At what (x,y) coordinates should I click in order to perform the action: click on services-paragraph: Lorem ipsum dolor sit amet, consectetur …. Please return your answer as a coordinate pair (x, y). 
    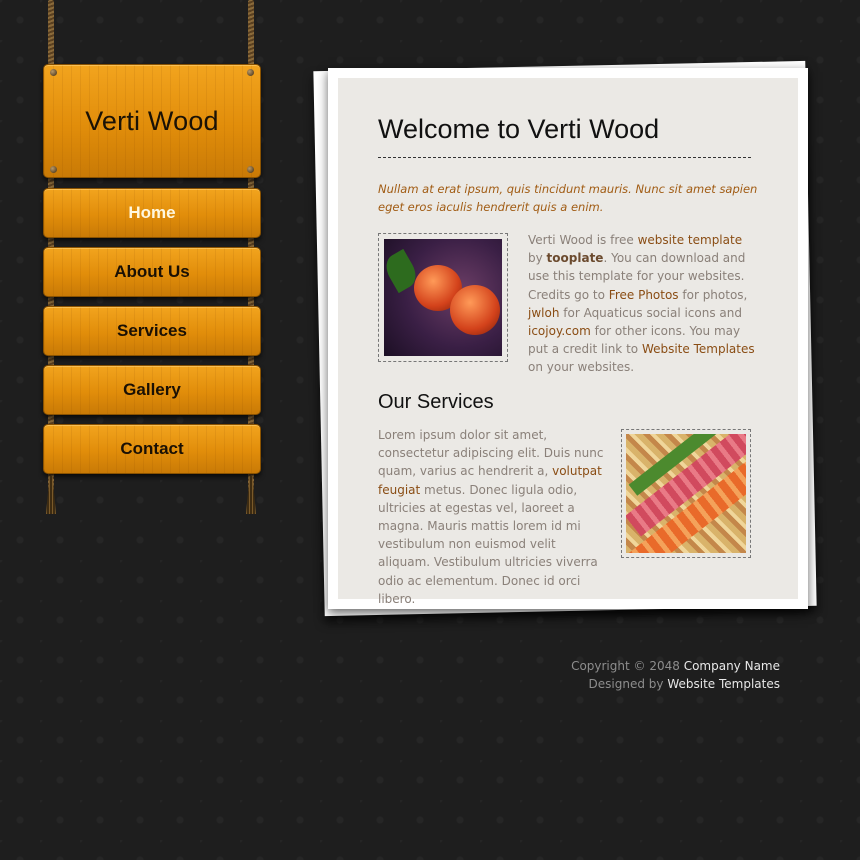
    Looking at the image, I should click on (492, 517).